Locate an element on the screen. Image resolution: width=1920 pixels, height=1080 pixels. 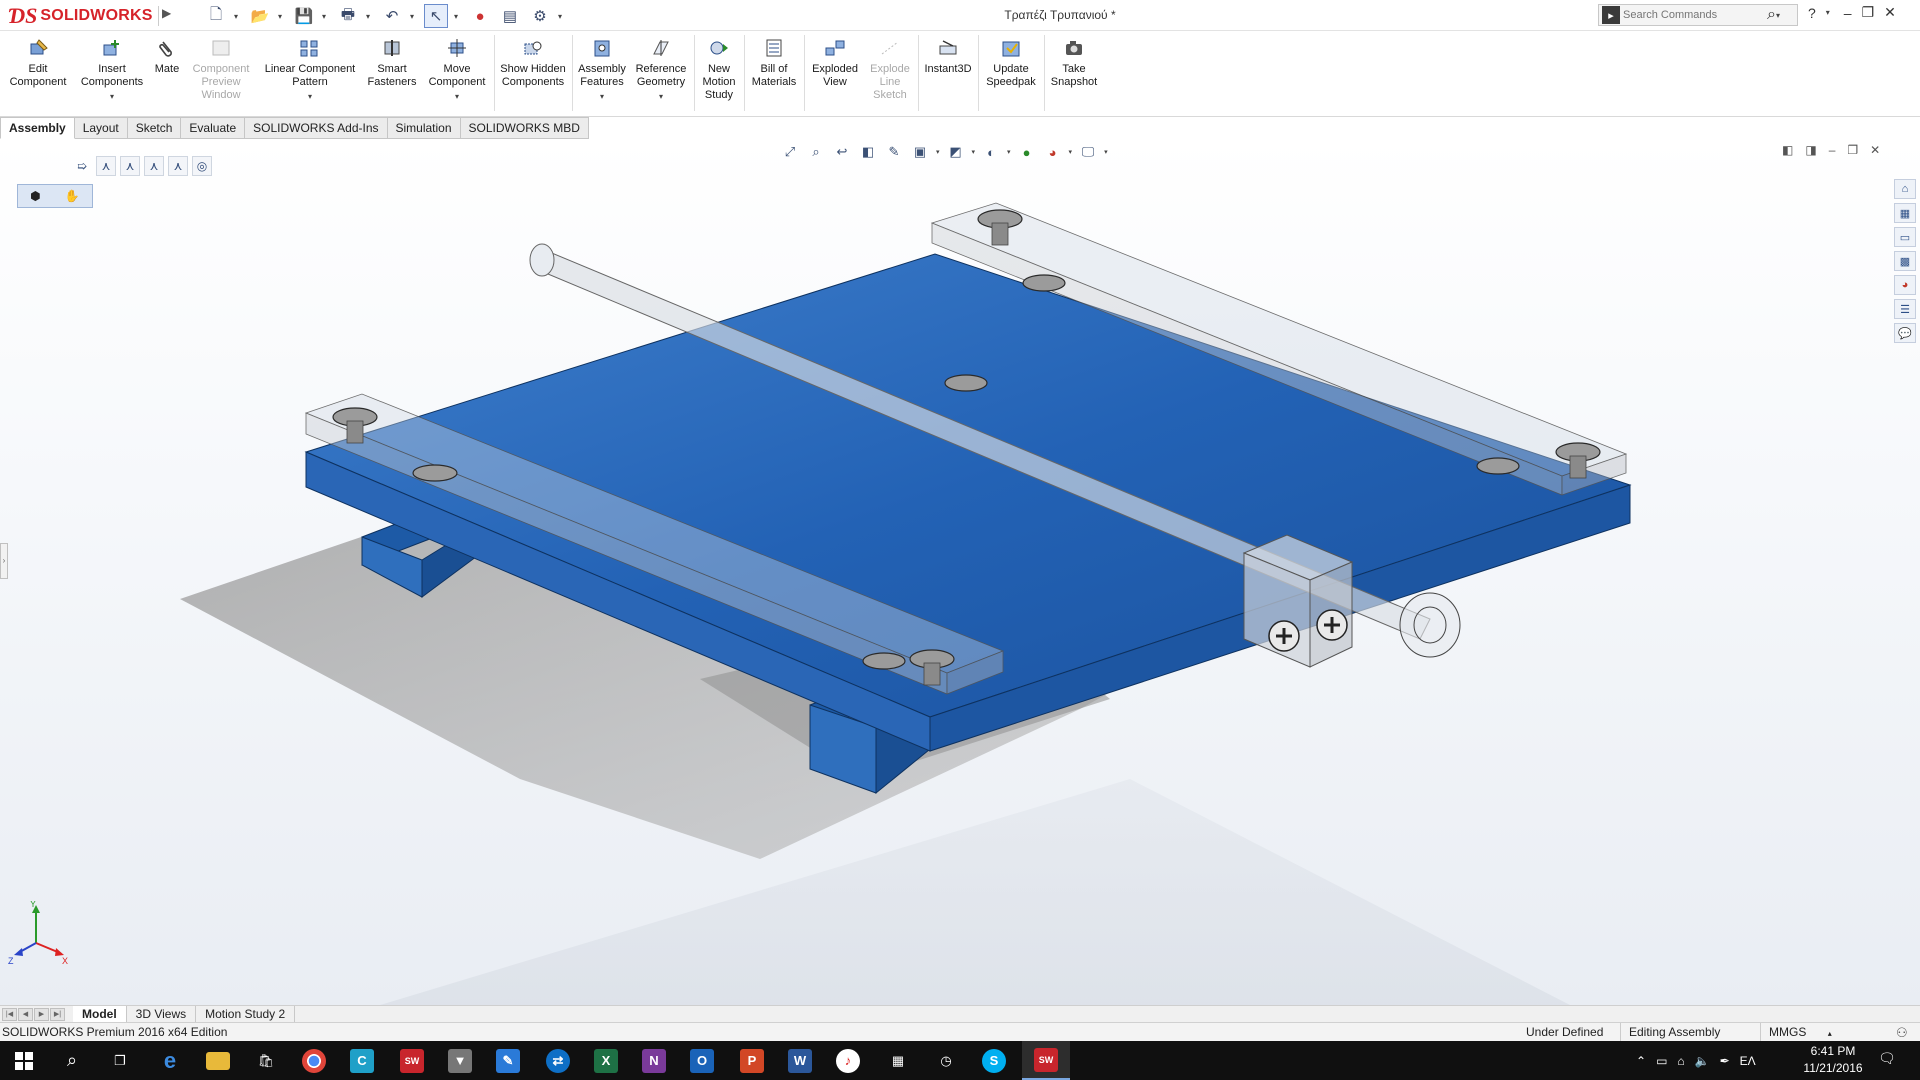
calculator-button: ▦ is located at coordinates (898, 1060).